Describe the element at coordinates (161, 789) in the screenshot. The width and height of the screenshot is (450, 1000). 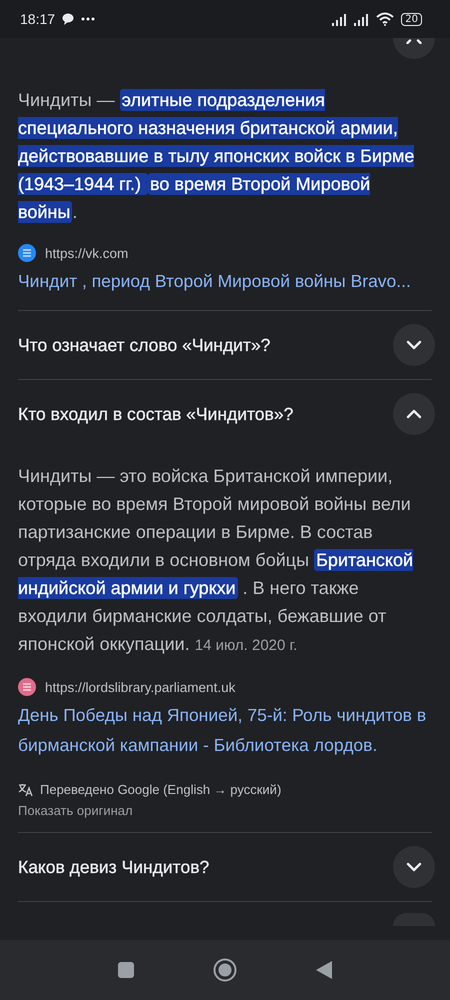
I see `translation-note: Переведено Google (English → русский)` at that location.